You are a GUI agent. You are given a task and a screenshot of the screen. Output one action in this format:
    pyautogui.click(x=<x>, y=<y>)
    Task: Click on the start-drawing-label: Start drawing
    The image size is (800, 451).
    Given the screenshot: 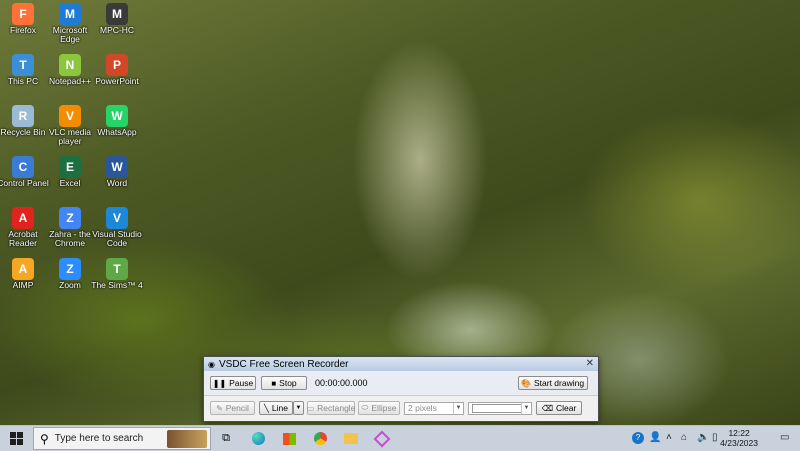 What is the action you would take?
    pyautogui.click(x=559, y=383)
    